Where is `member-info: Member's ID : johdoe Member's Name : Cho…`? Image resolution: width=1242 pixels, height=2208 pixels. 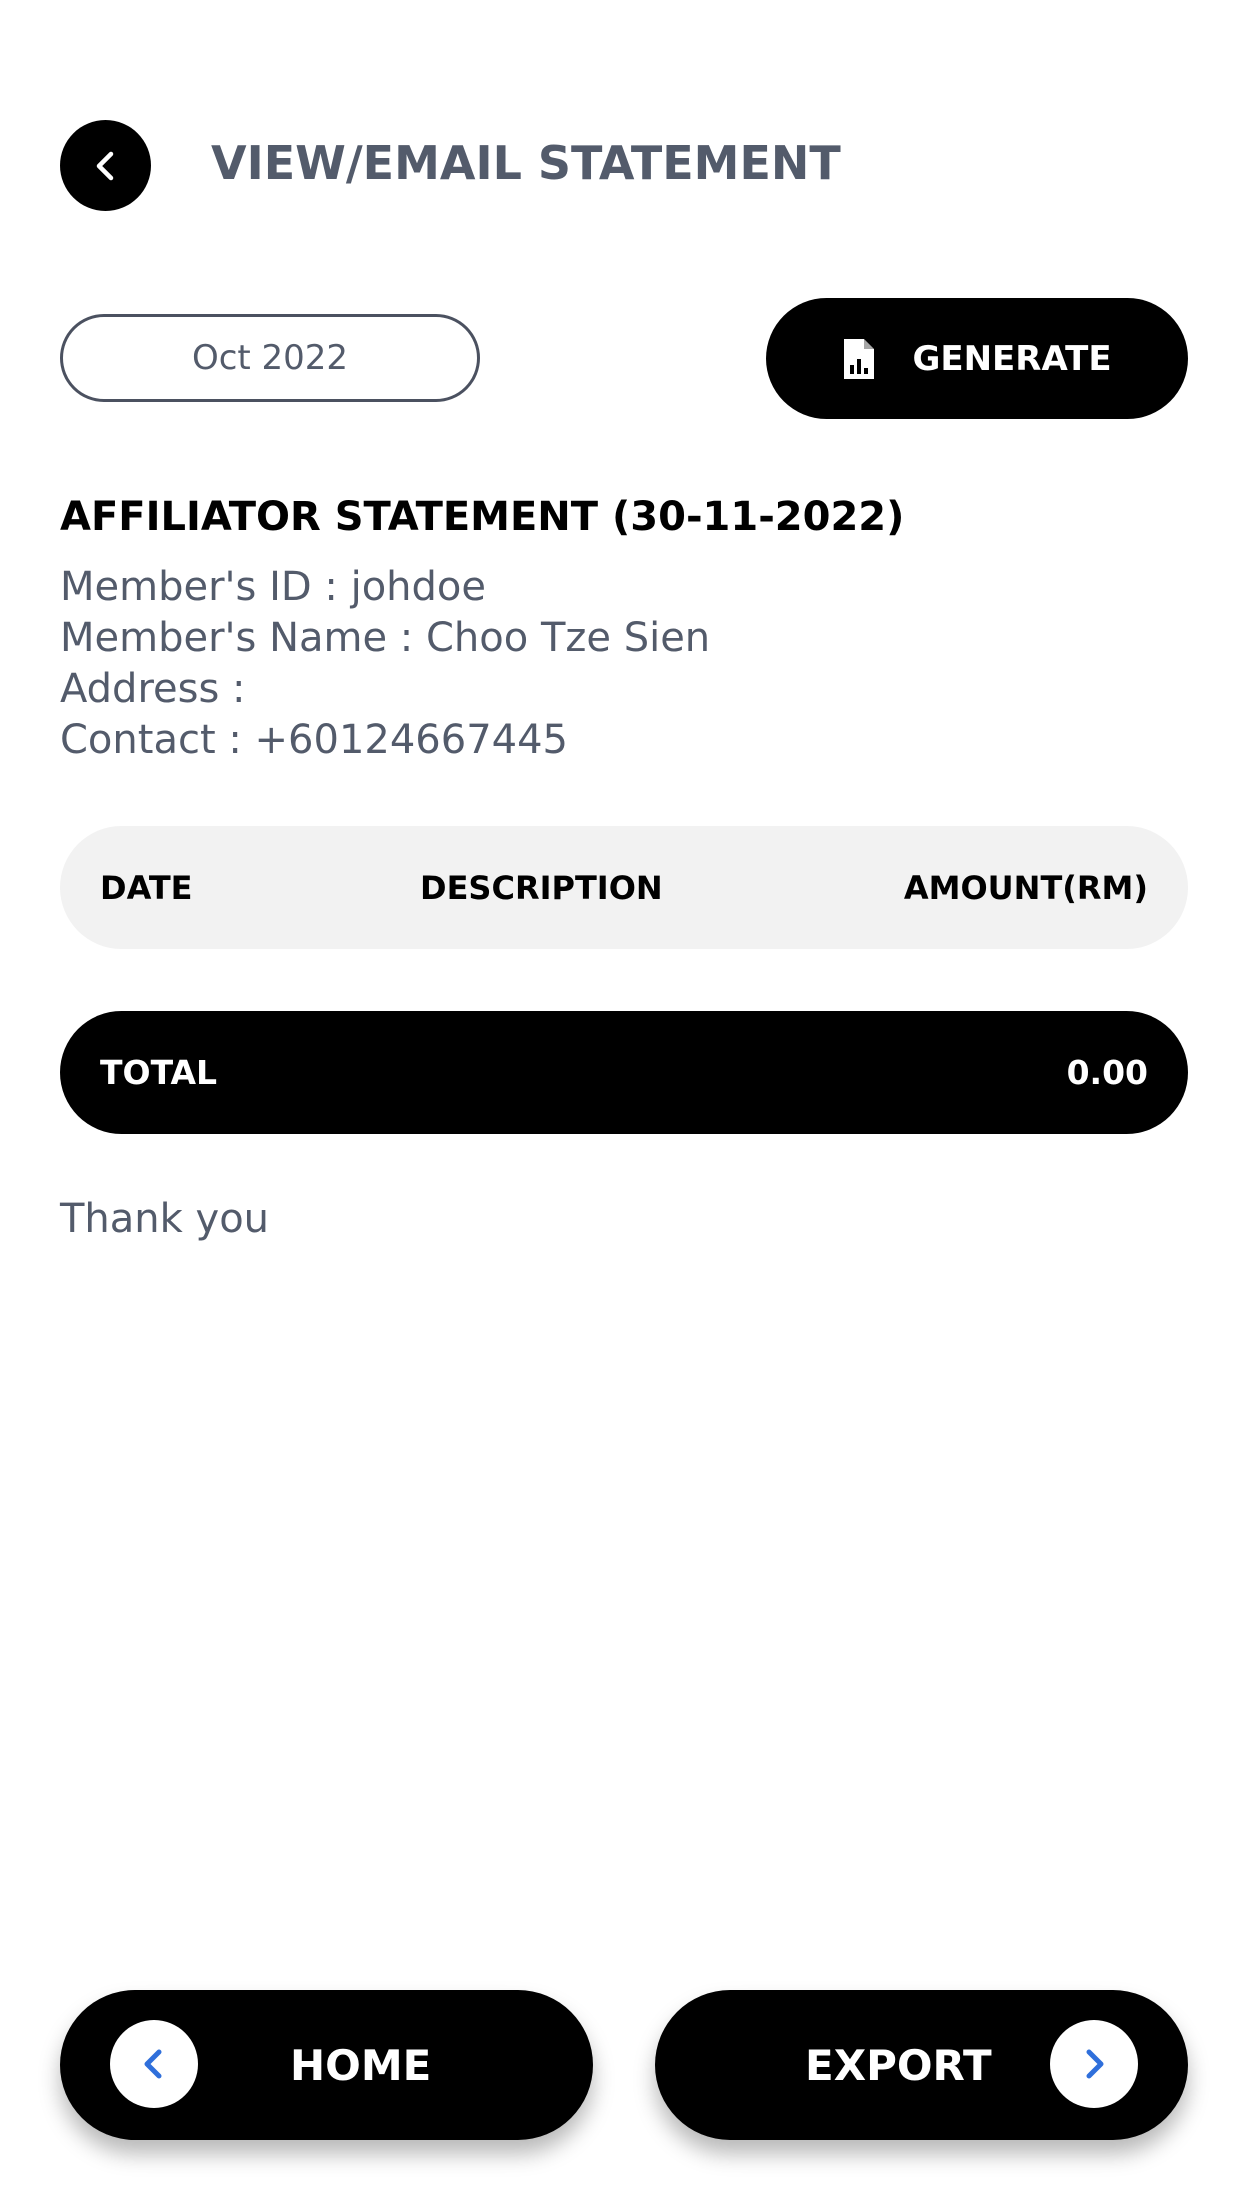 member-info: Member's ID : johdoe Member's Name : Cho… is located at coordinates (385, 664).